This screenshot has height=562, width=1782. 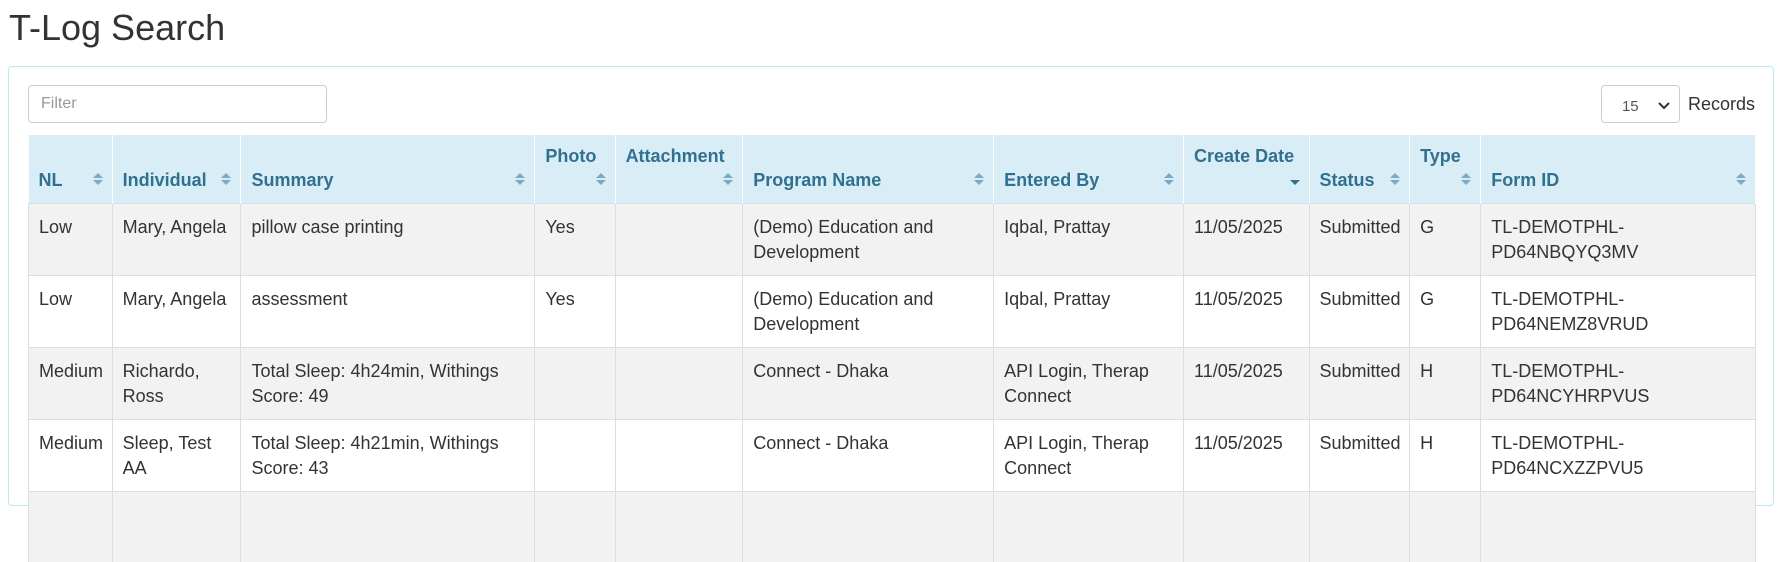 I want to click on cell-type, so click(x=1445, y=526).